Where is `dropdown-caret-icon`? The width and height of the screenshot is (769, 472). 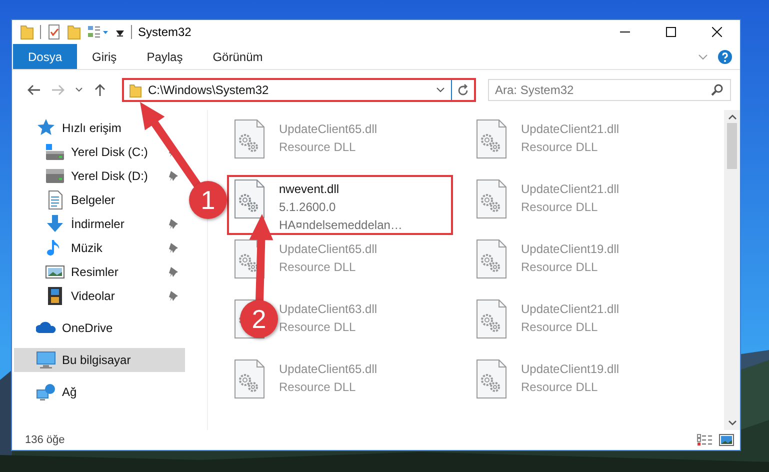
dropdown-caret-icon is located at coordinates (440, 90).